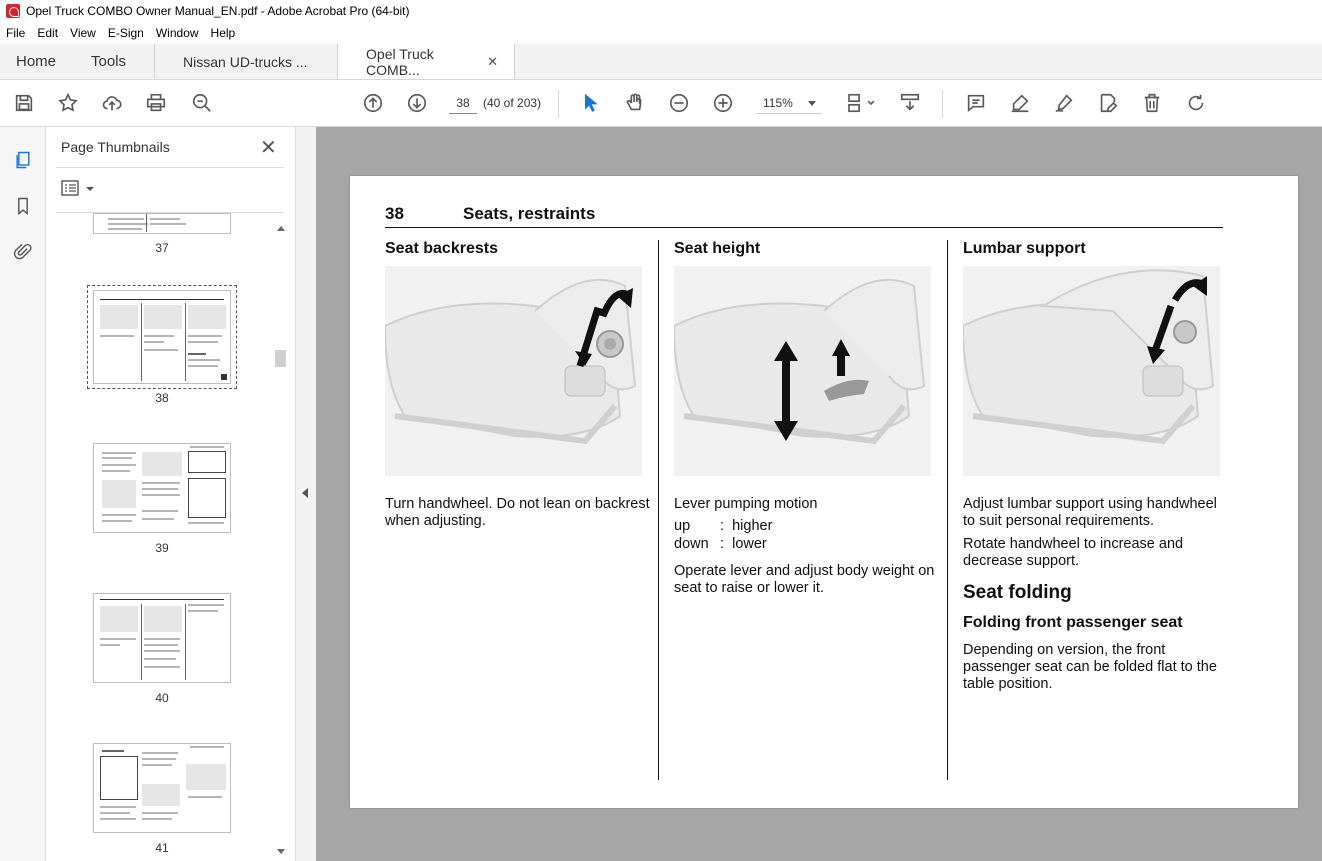 This screenshot has width=1322, height=861. What do you see at coordinates (717, 248) in the screenshot?
I see `heading-seat-height: Seat height` at bounding box center [717, 248].